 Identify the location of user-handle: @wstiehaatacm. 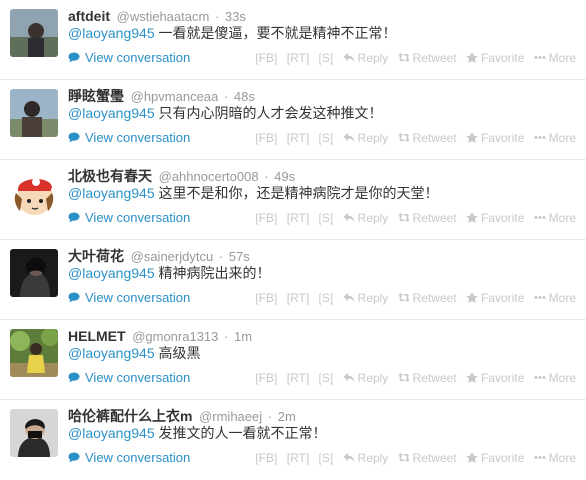
(163, 16).